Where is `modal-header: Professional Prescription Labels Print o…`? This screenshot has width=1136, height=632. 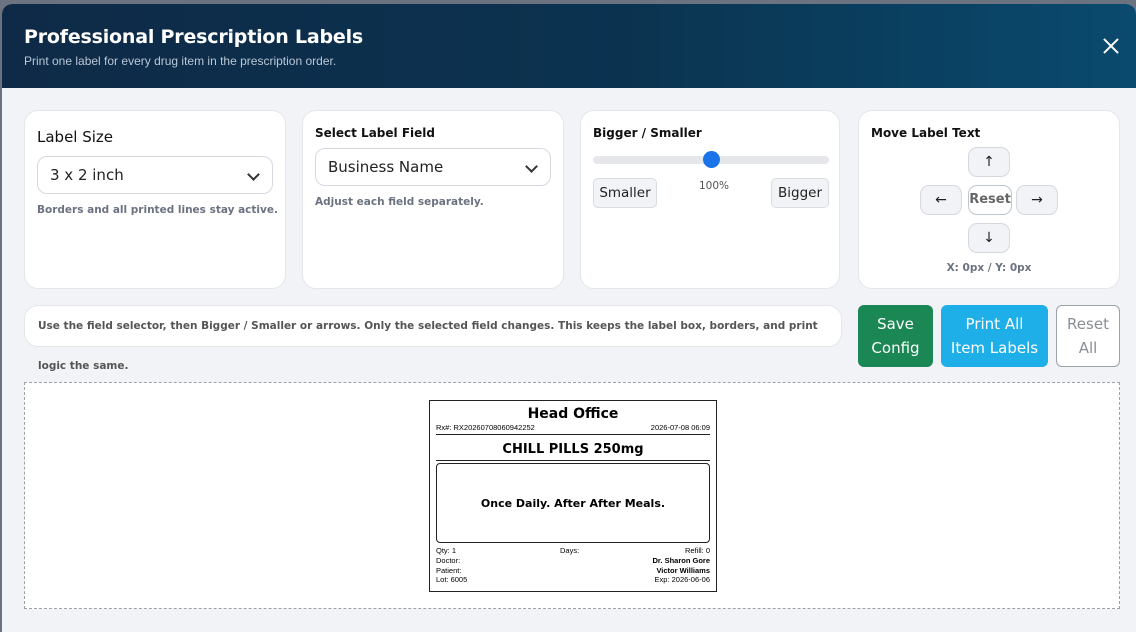 modal-header: Professional Prescription Labels Print o… is located at coordinates (569, 46).